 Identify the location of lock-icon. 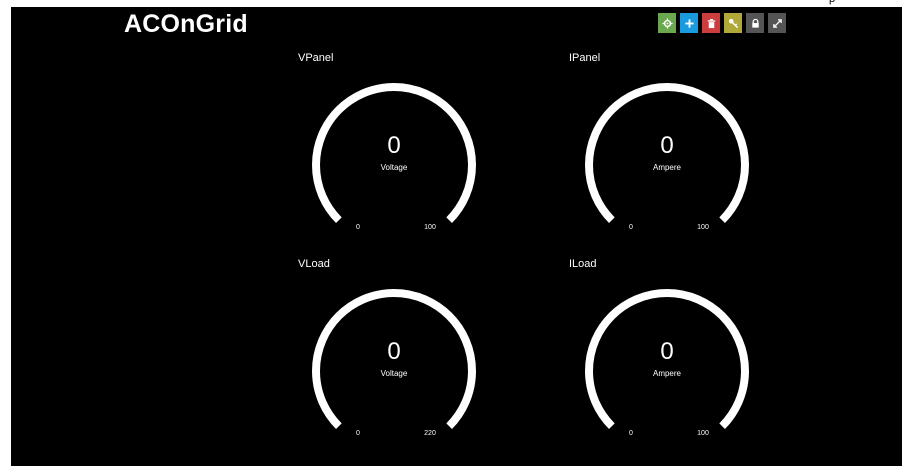
(755, 23).